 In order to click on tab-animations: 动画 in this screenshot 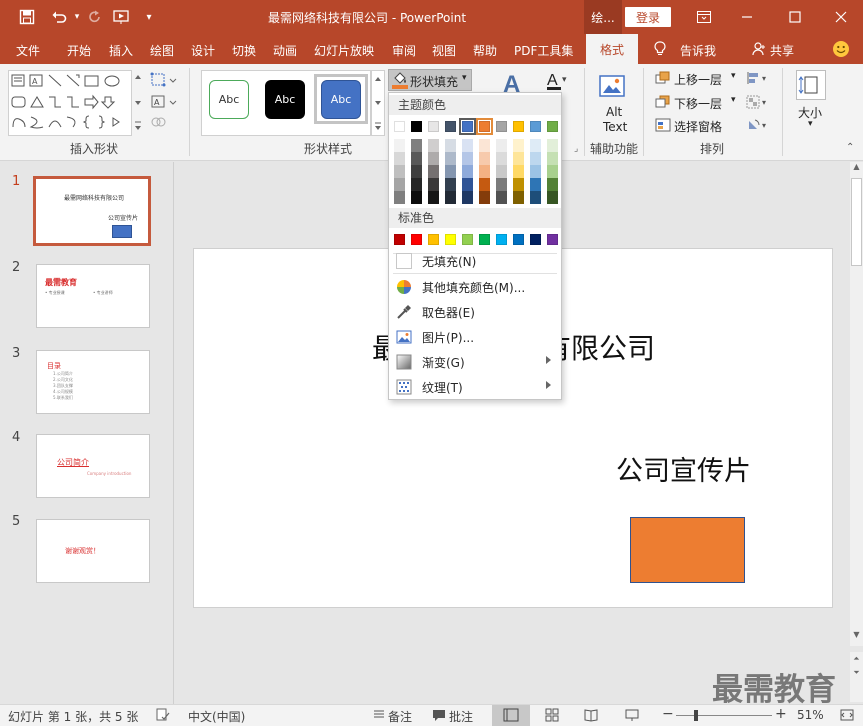, I will do `click(285, 50)`.